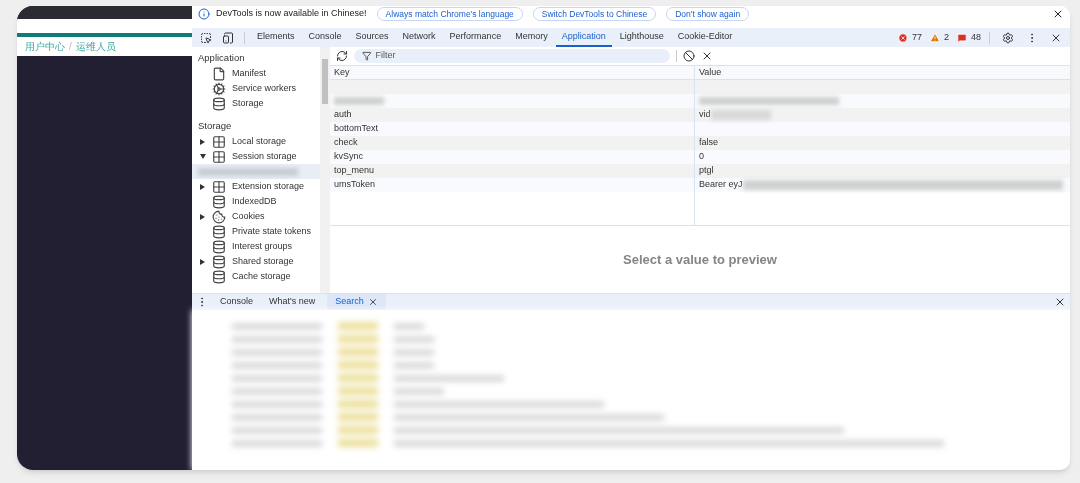 Image resolution: width=1080 pixels, height=483 pixels. What do you see at coordinates (934, 37) in the screenshot?
I see `warning-icon` at bounding box center [934, 37].